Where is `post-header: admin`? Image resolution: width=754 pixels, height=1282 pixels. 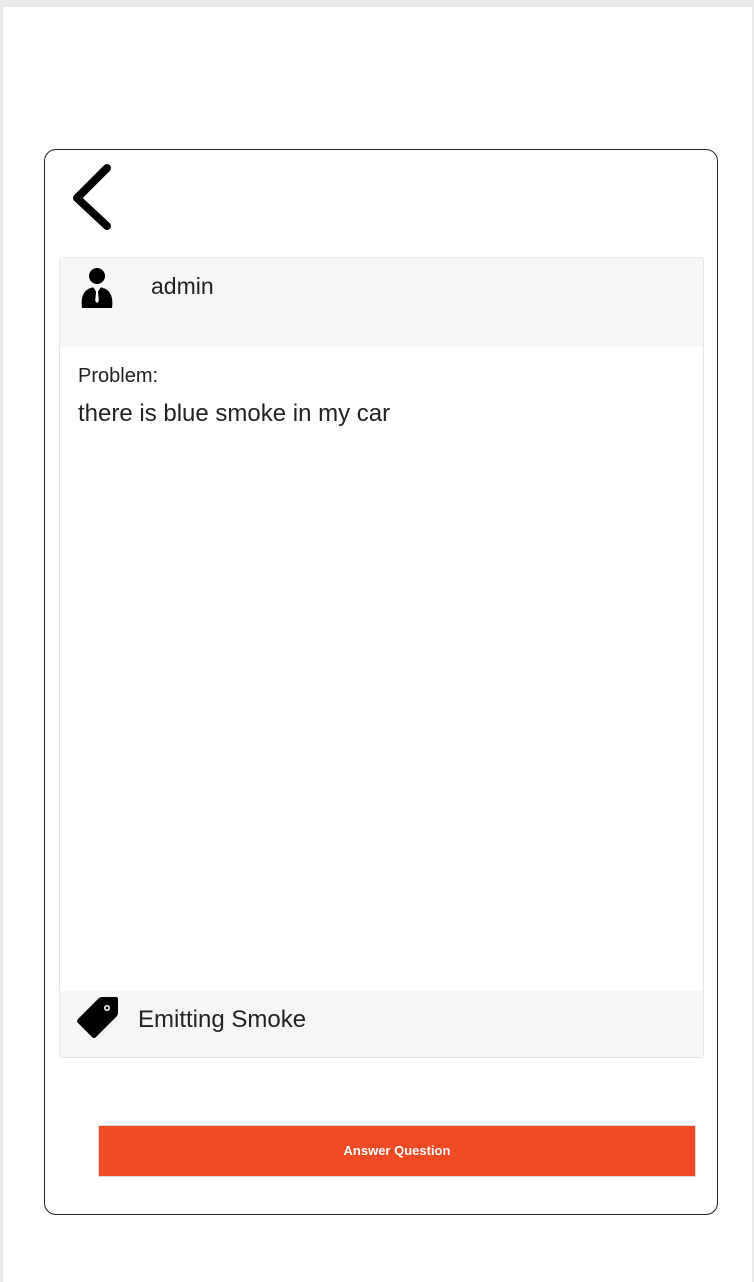 post-header: admin is located at coordinates (381, 302).